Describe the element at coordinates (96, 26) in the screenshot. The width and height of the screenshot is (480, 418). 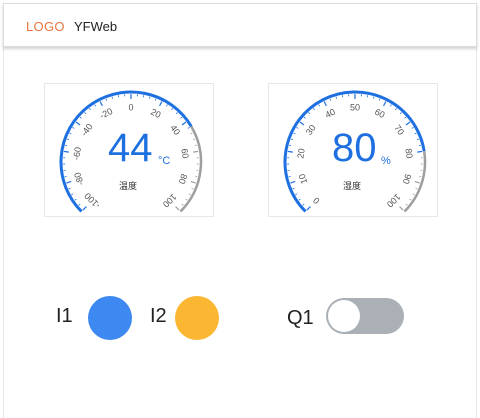
I see `app-title: YFWeb` at that location.